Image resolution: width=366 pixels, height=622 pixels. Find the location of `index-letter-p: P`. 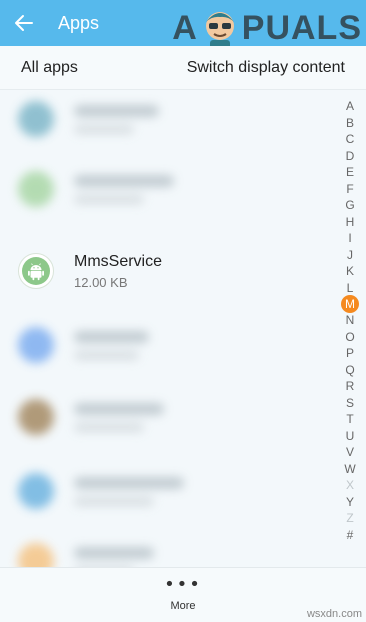

index-letter-p: P is located at coordinates (350, 353).